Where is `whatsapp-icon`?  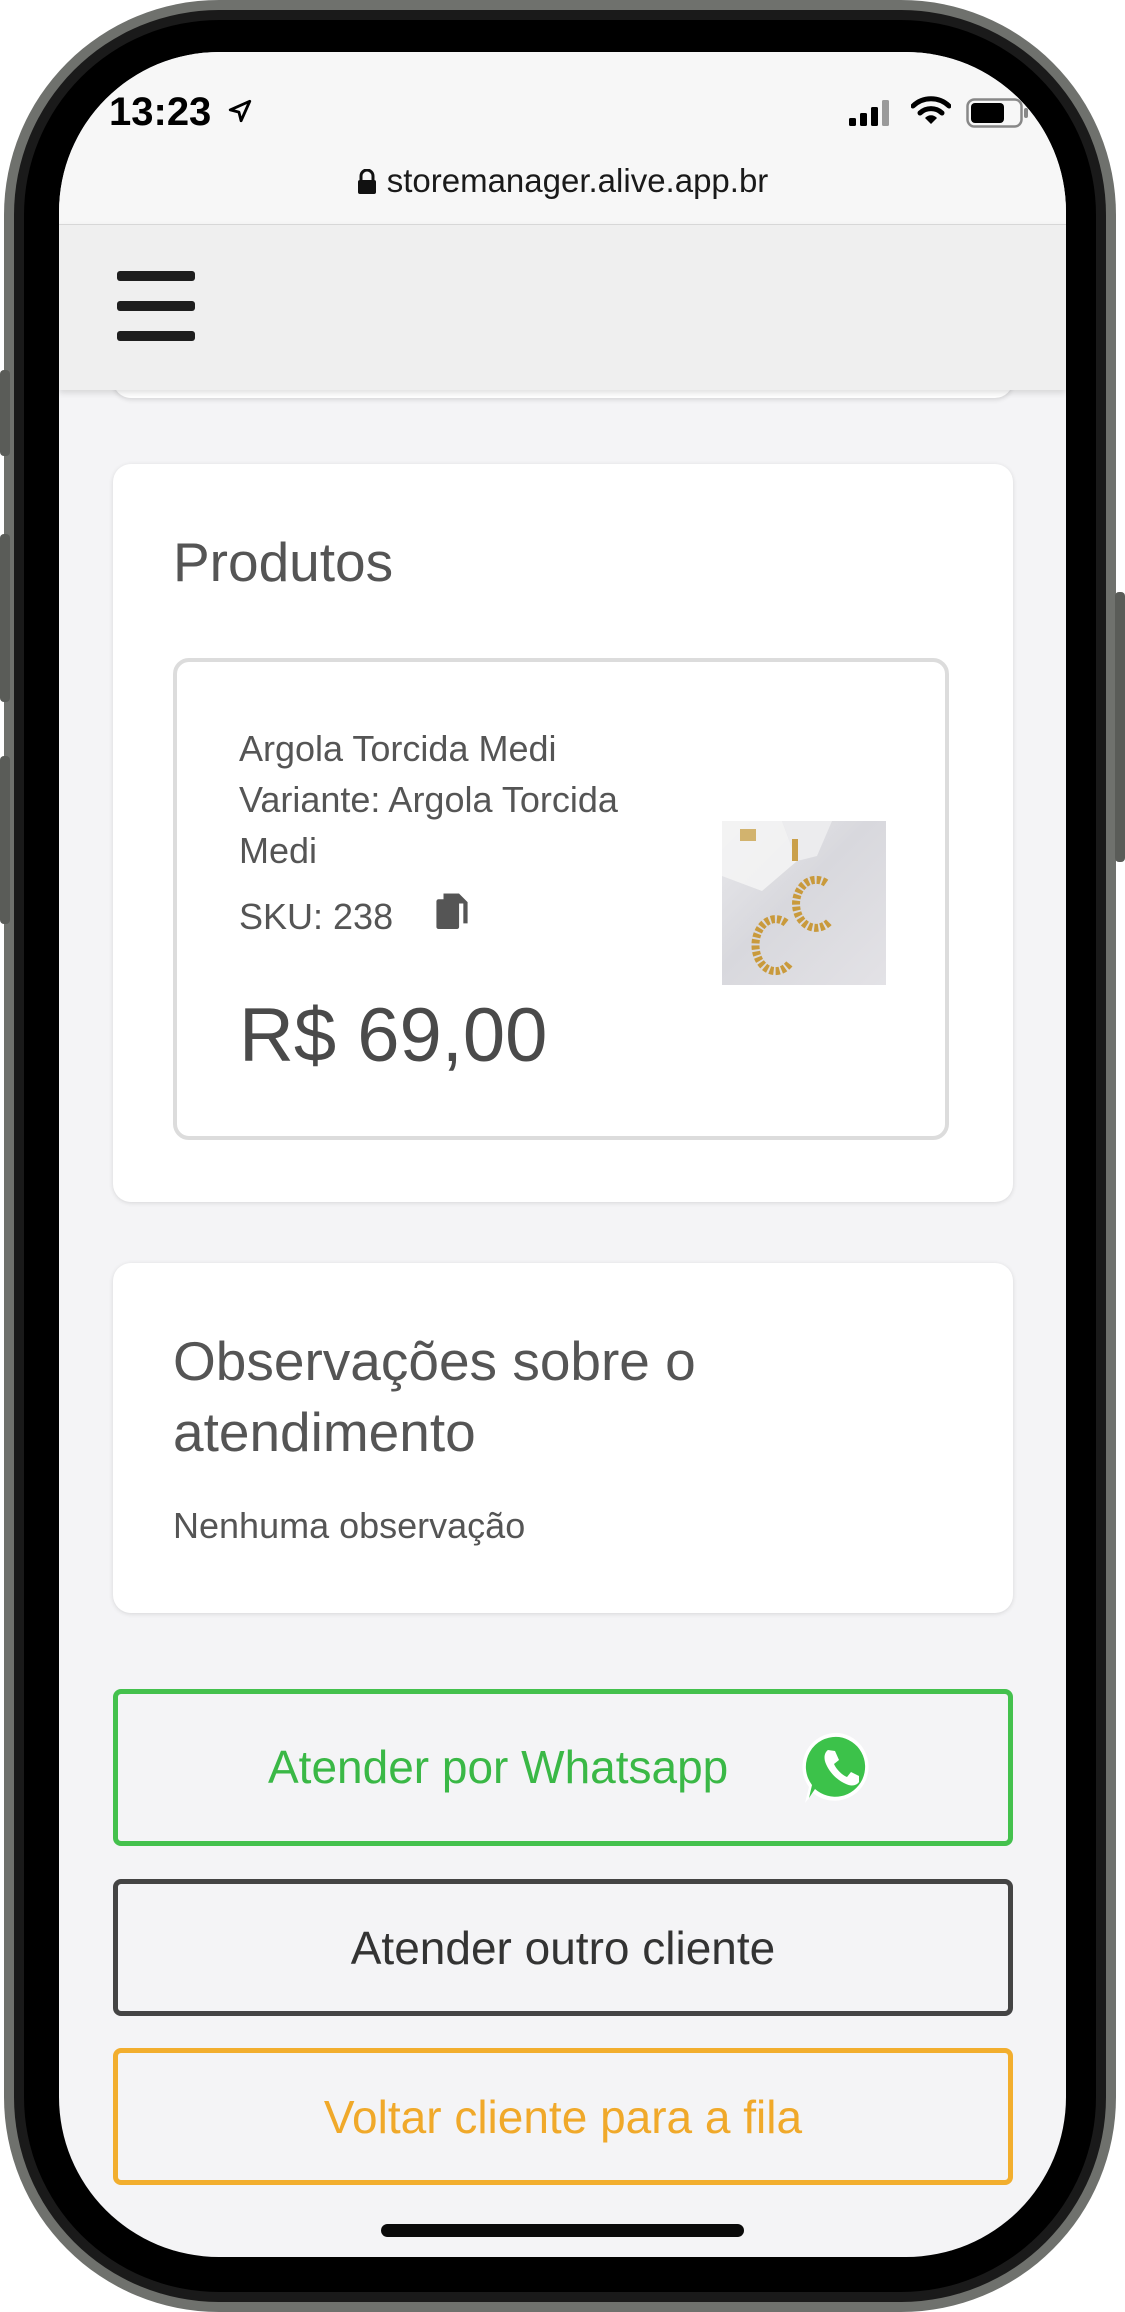 whatsapp-icon is located at coordinates (835, 1767).